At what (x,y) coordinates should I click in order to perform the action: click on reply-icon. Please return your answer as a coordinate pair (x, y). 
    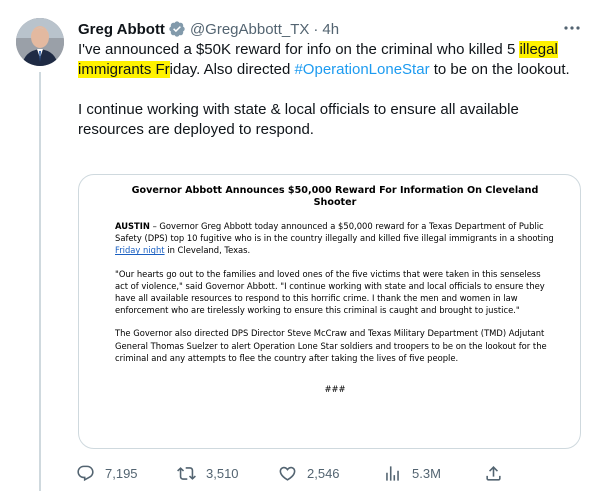
    Looking at the image, I should click on (85, 473).